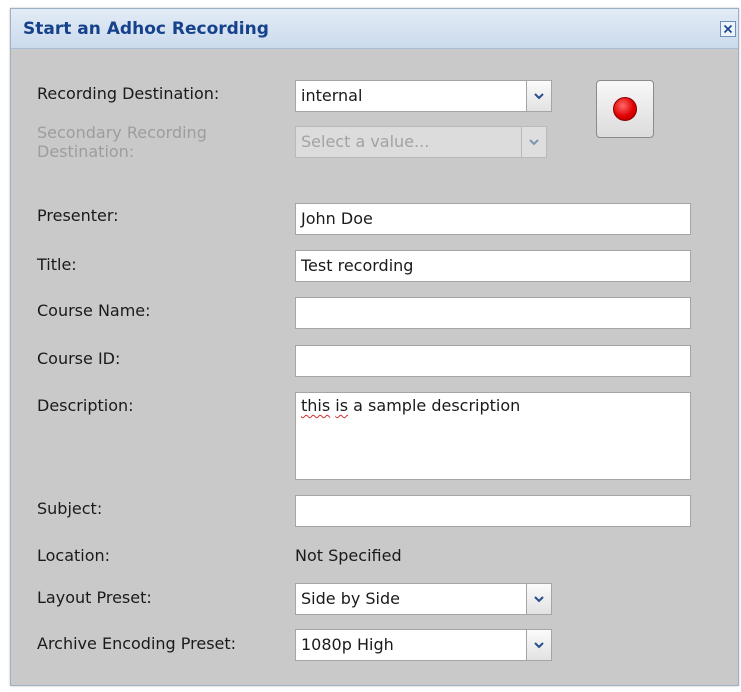  What do you see at coordinates (350, 598) in the screenshot?
I see `layout-preset-value: Side by Side` at bounding box center [350, 598].